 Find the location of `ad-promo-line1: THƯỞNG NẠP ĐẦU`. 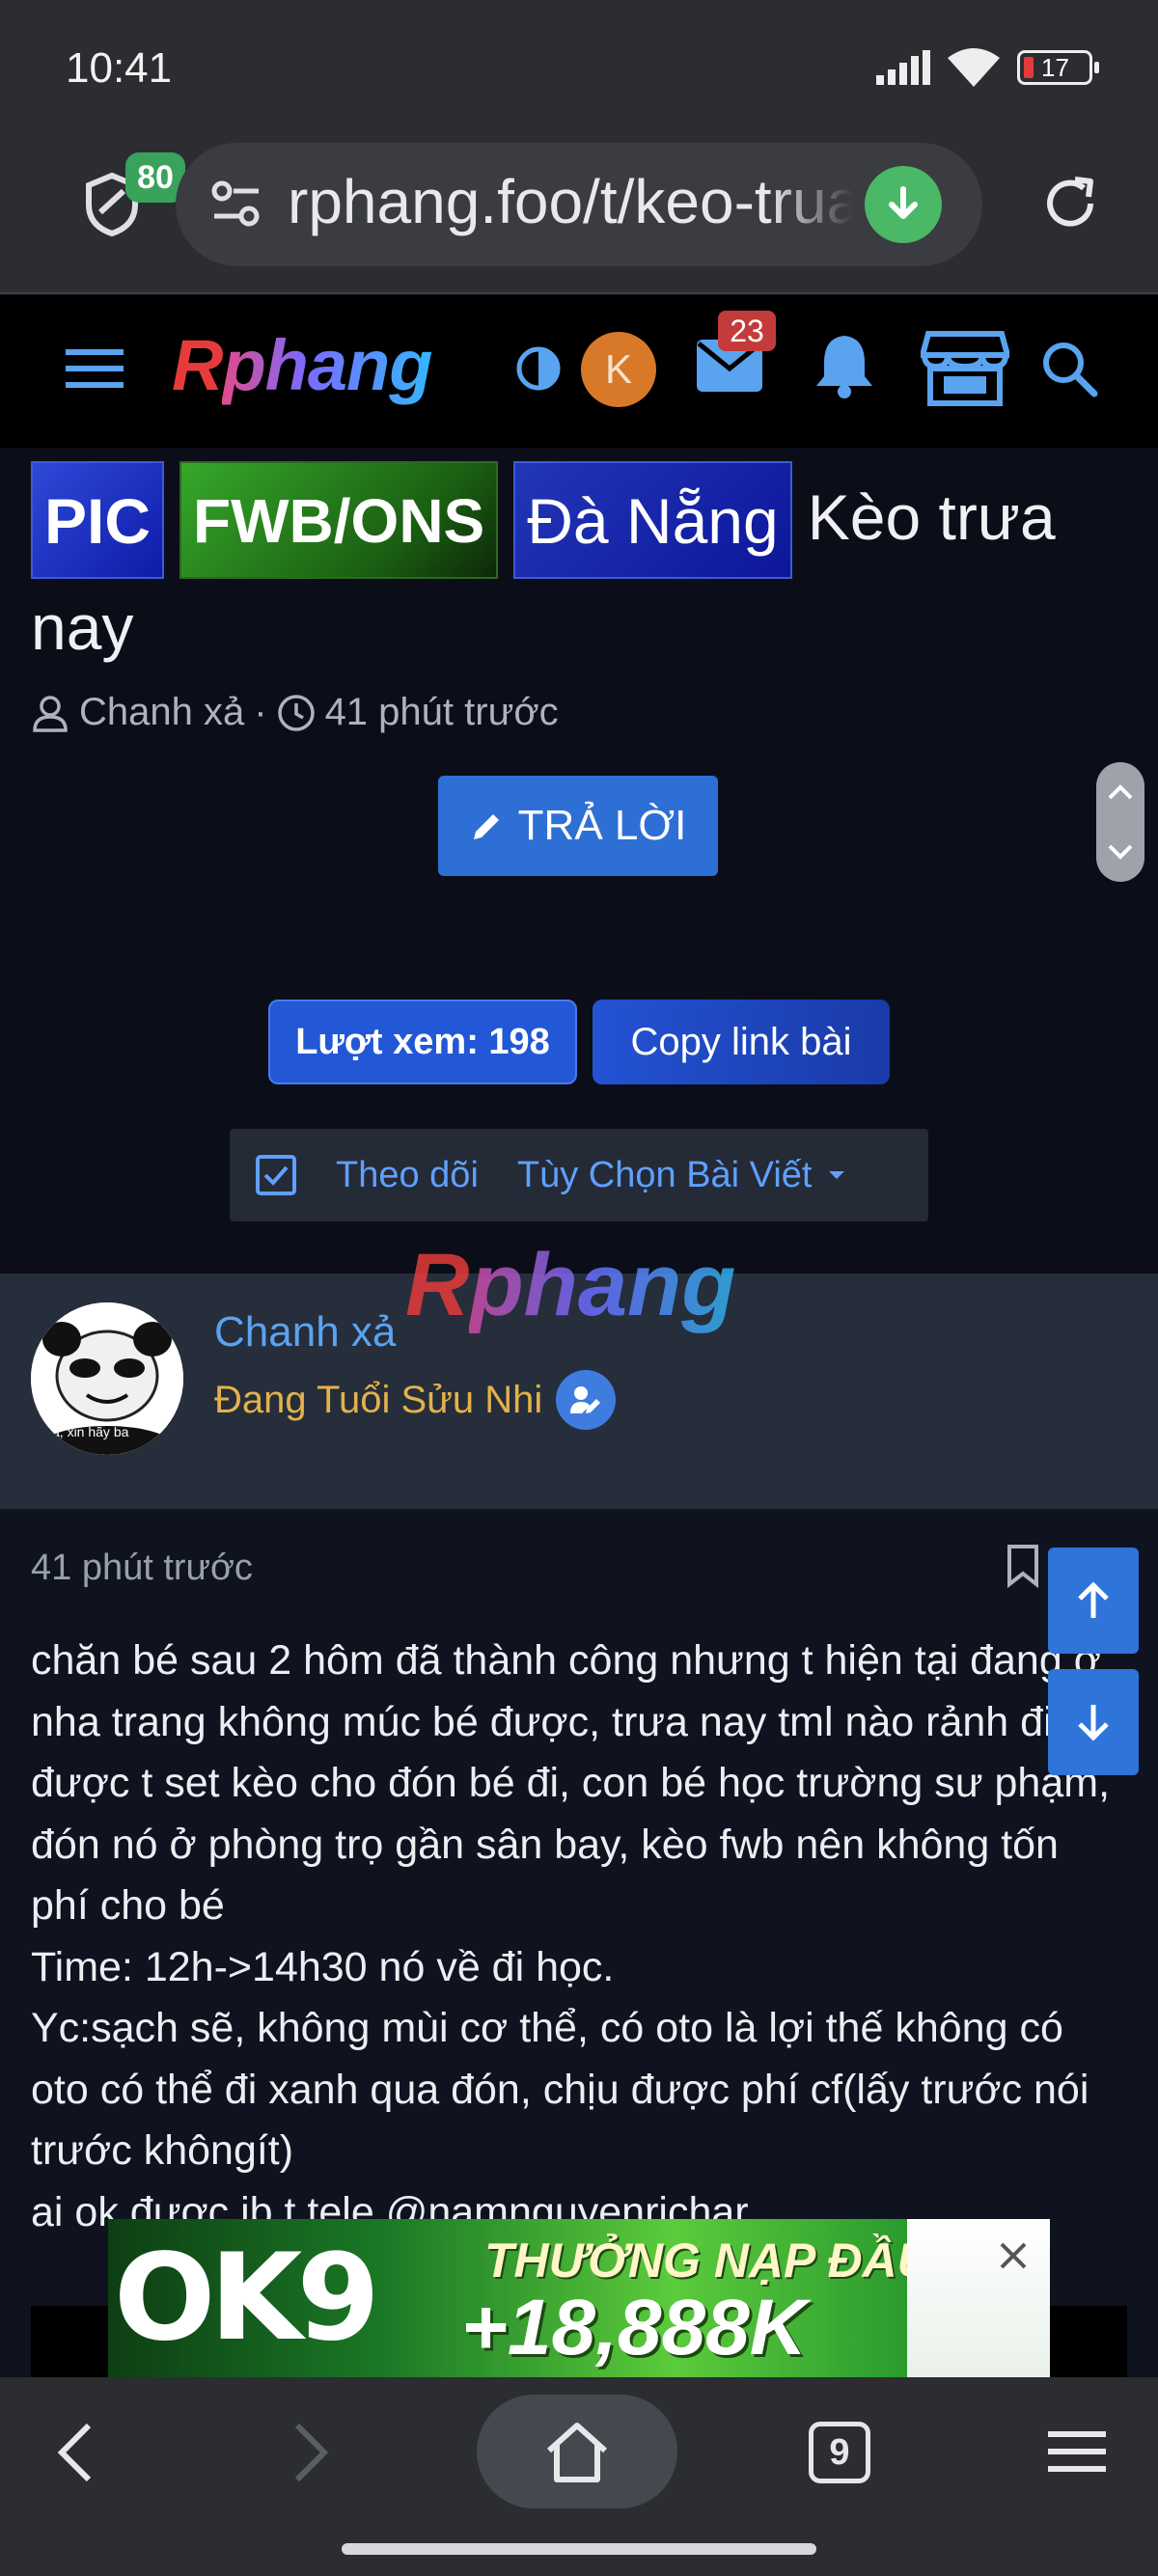

ad-promo-line1: THƯỞNG NẠP ĐẦU is located at coordinates (708, 2260).